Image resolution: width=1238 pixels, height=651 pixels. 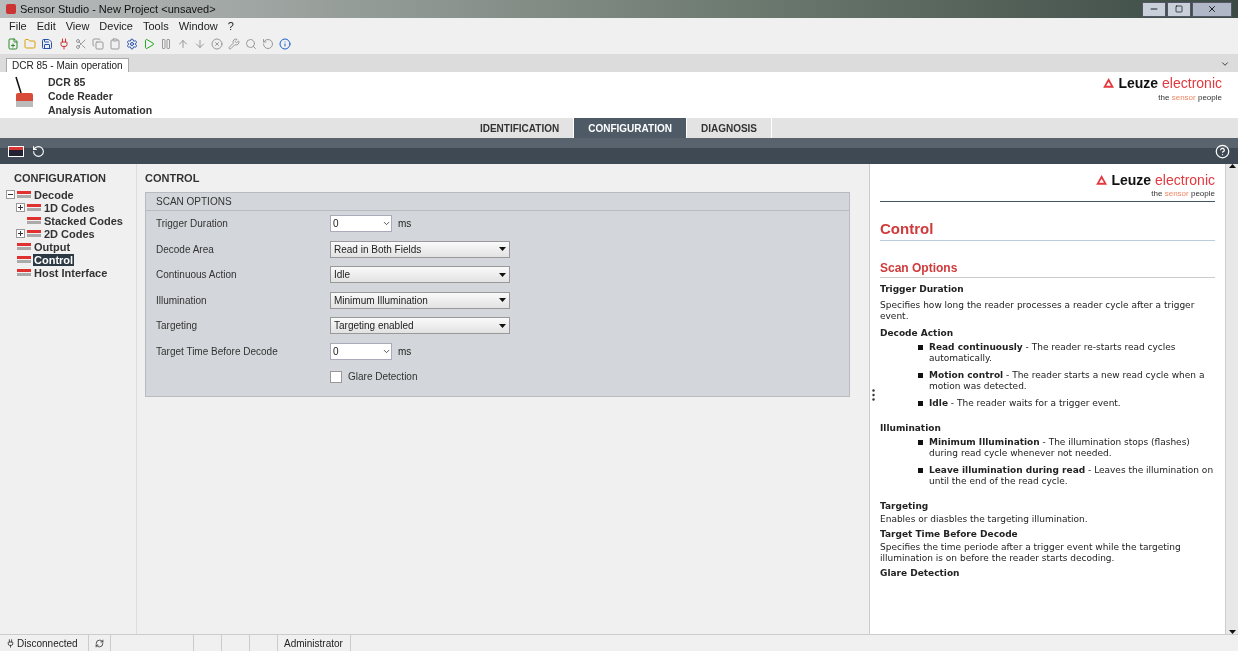 I want to click on menu-item: Tools, so click(x=156, y=26).